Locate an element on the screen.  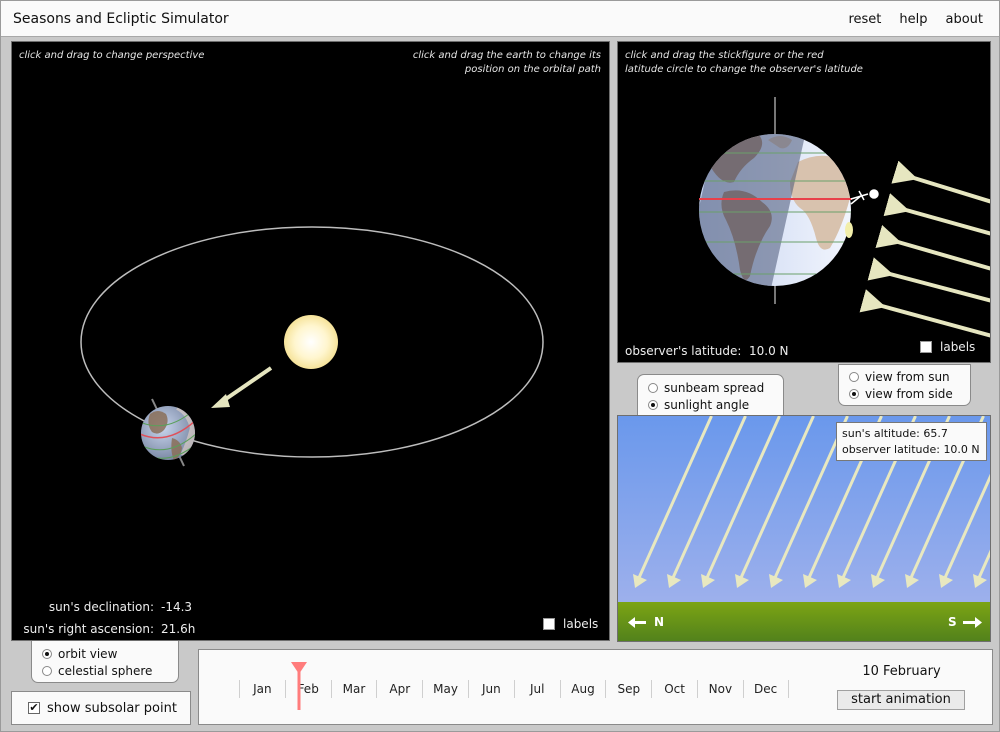
sunlight-angle-option: sunlight angle is located at coordinates (710, 404).